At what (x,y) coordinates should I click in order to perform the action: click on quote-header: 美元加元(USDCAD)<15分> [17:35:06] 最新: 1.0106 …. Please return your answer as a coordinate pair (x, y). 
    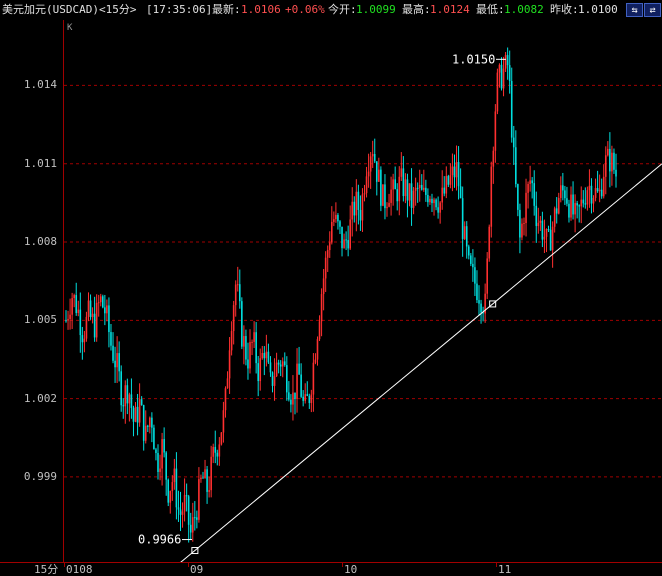
    Looking at the image, I should click on (331, 10).